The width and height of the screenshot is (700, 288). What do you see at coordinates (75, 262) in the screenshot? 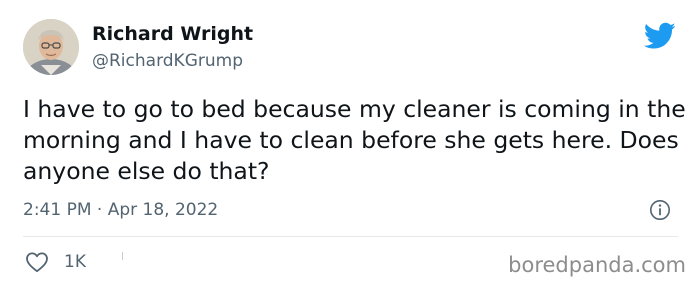
I see `like-count: 1K` at bounding box center [75, 262].